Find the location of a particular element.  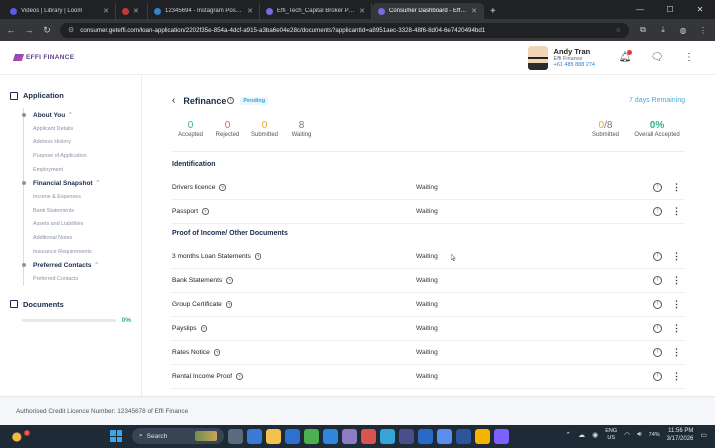

site-info-icon: ⚙ is located at coordinates (71, 30).